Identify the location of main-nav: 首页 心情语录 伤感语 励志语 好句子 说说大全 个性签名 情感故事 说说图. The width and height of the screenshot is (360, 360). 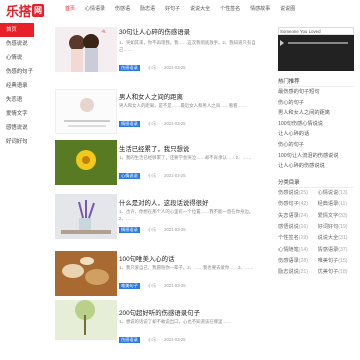
(180, 9).